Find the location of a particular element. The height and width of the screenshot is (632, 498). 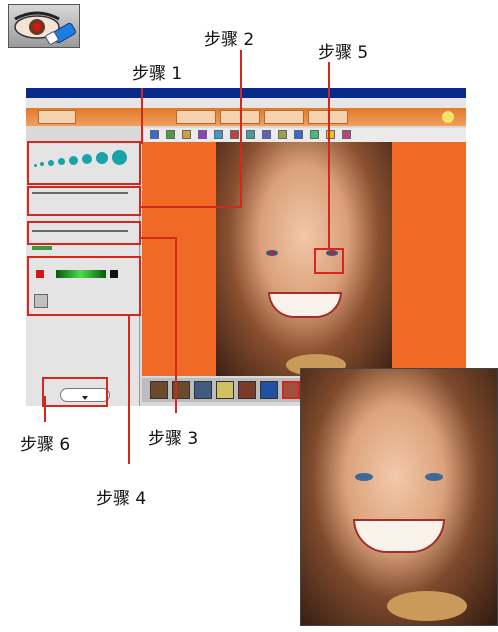

title-bar is located at coordinates (246, 93).